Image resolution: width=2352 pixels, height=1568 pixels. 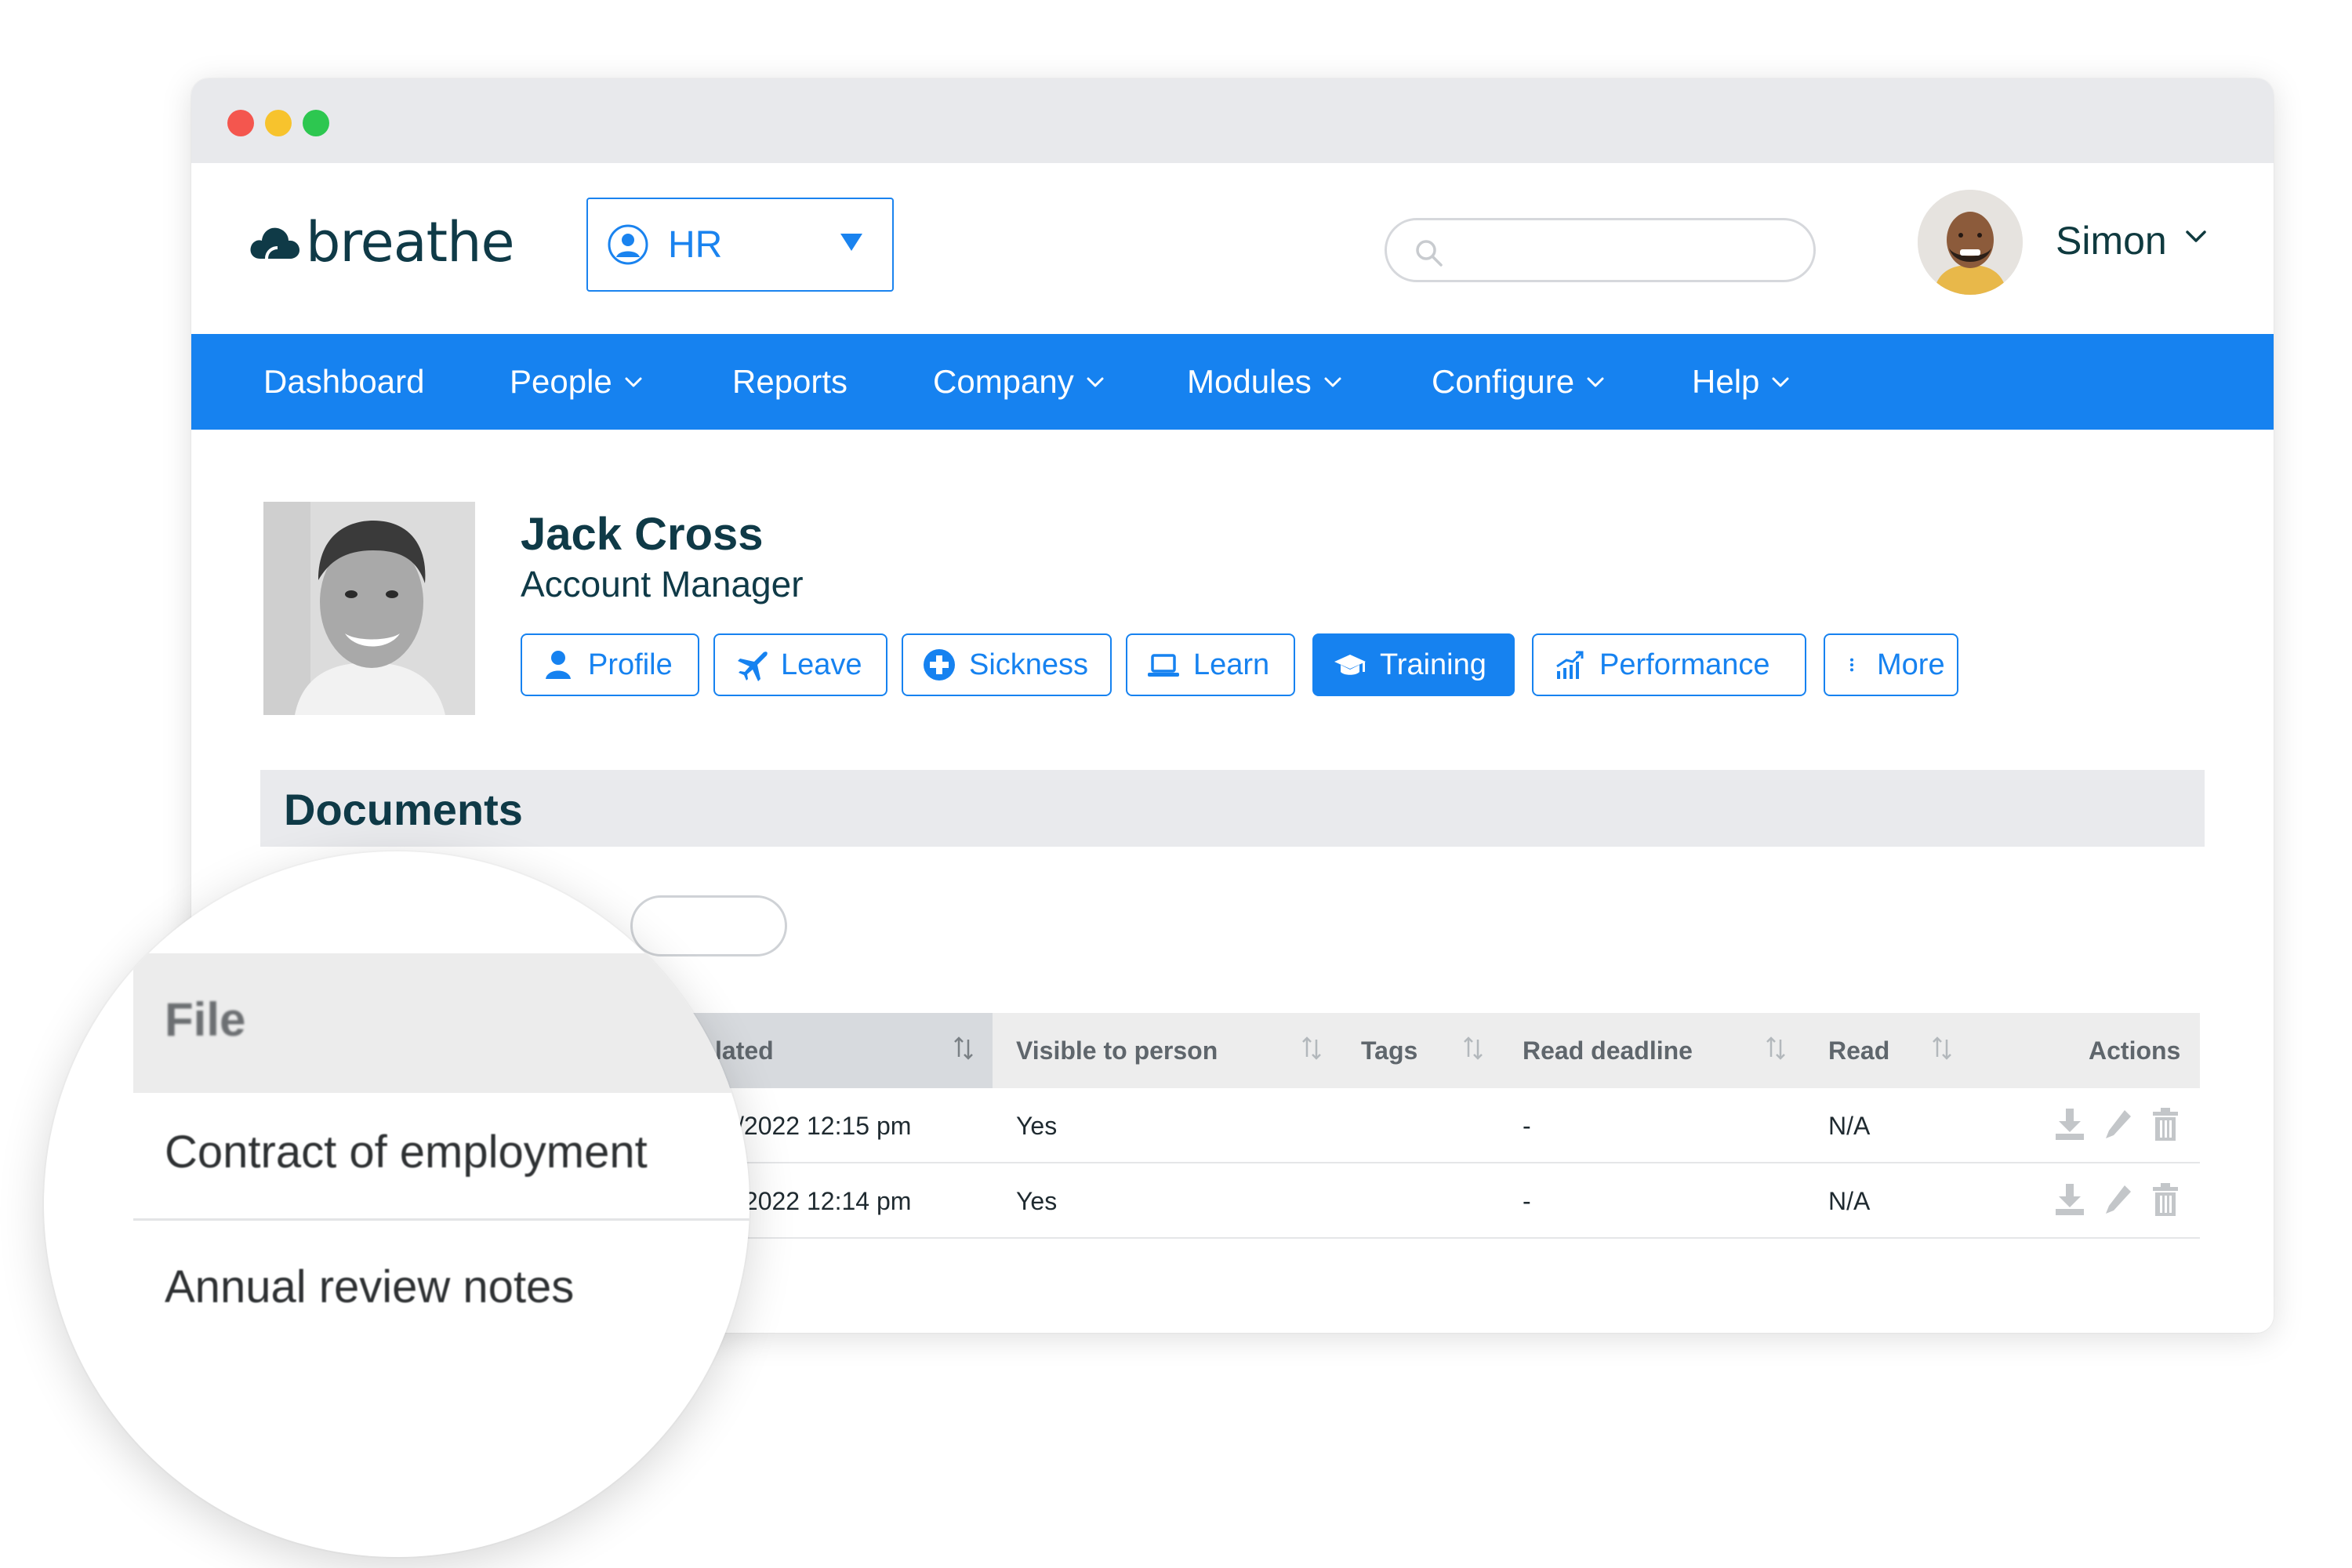 I want to click on header-file: File, so click(x=205, y=1020).